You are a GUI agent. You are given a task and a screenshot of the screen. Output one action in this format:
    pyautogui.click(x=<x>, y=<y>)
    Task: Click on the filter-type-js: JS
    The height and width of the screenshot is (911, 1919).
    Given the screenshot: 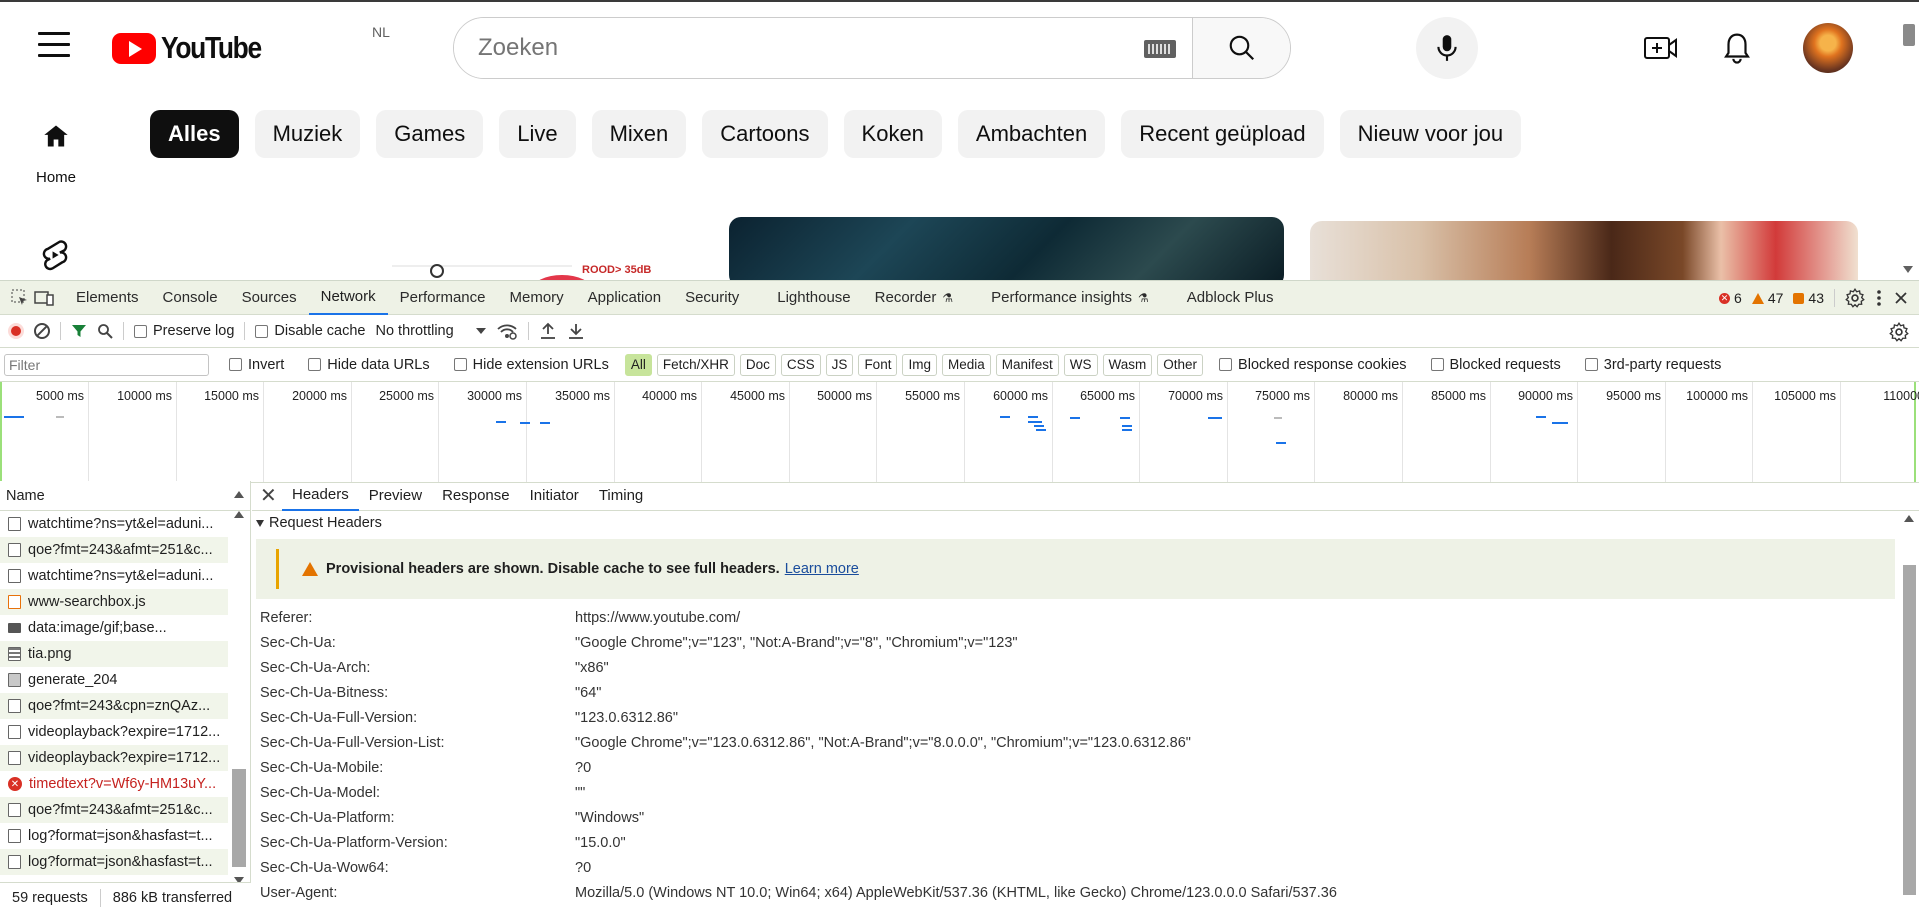 What is the action you would take?
    pyautogui.click(x=839, y=364)
    